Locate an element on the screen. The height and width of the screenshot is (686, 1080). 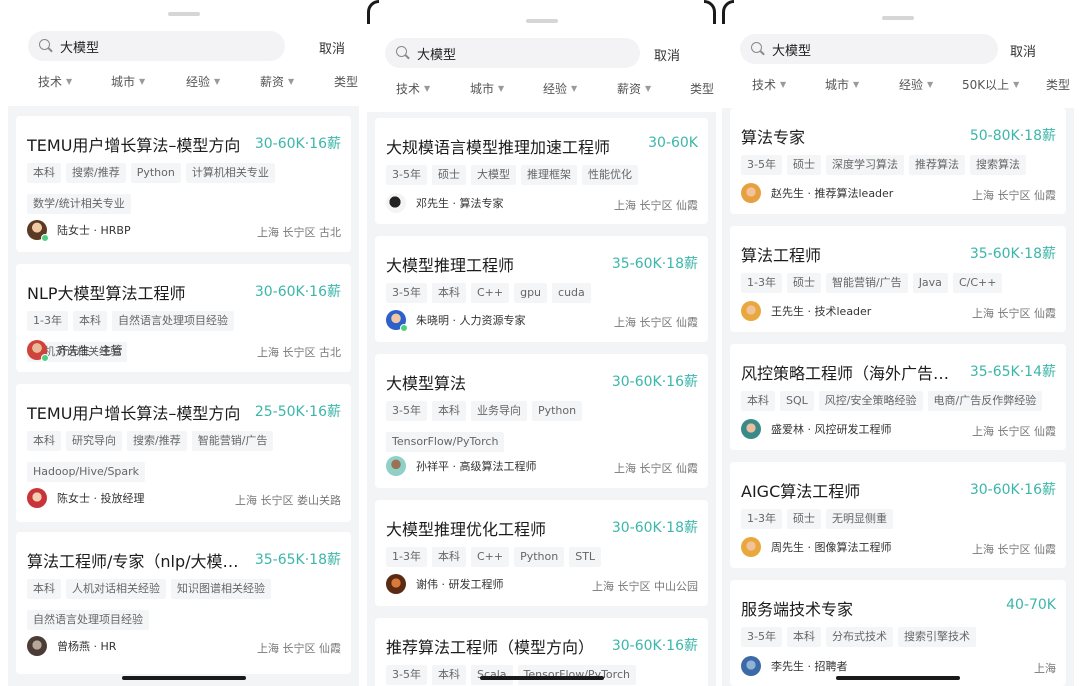
job-tag: 搜索引擎技术 is located at coordinates (936, 637).